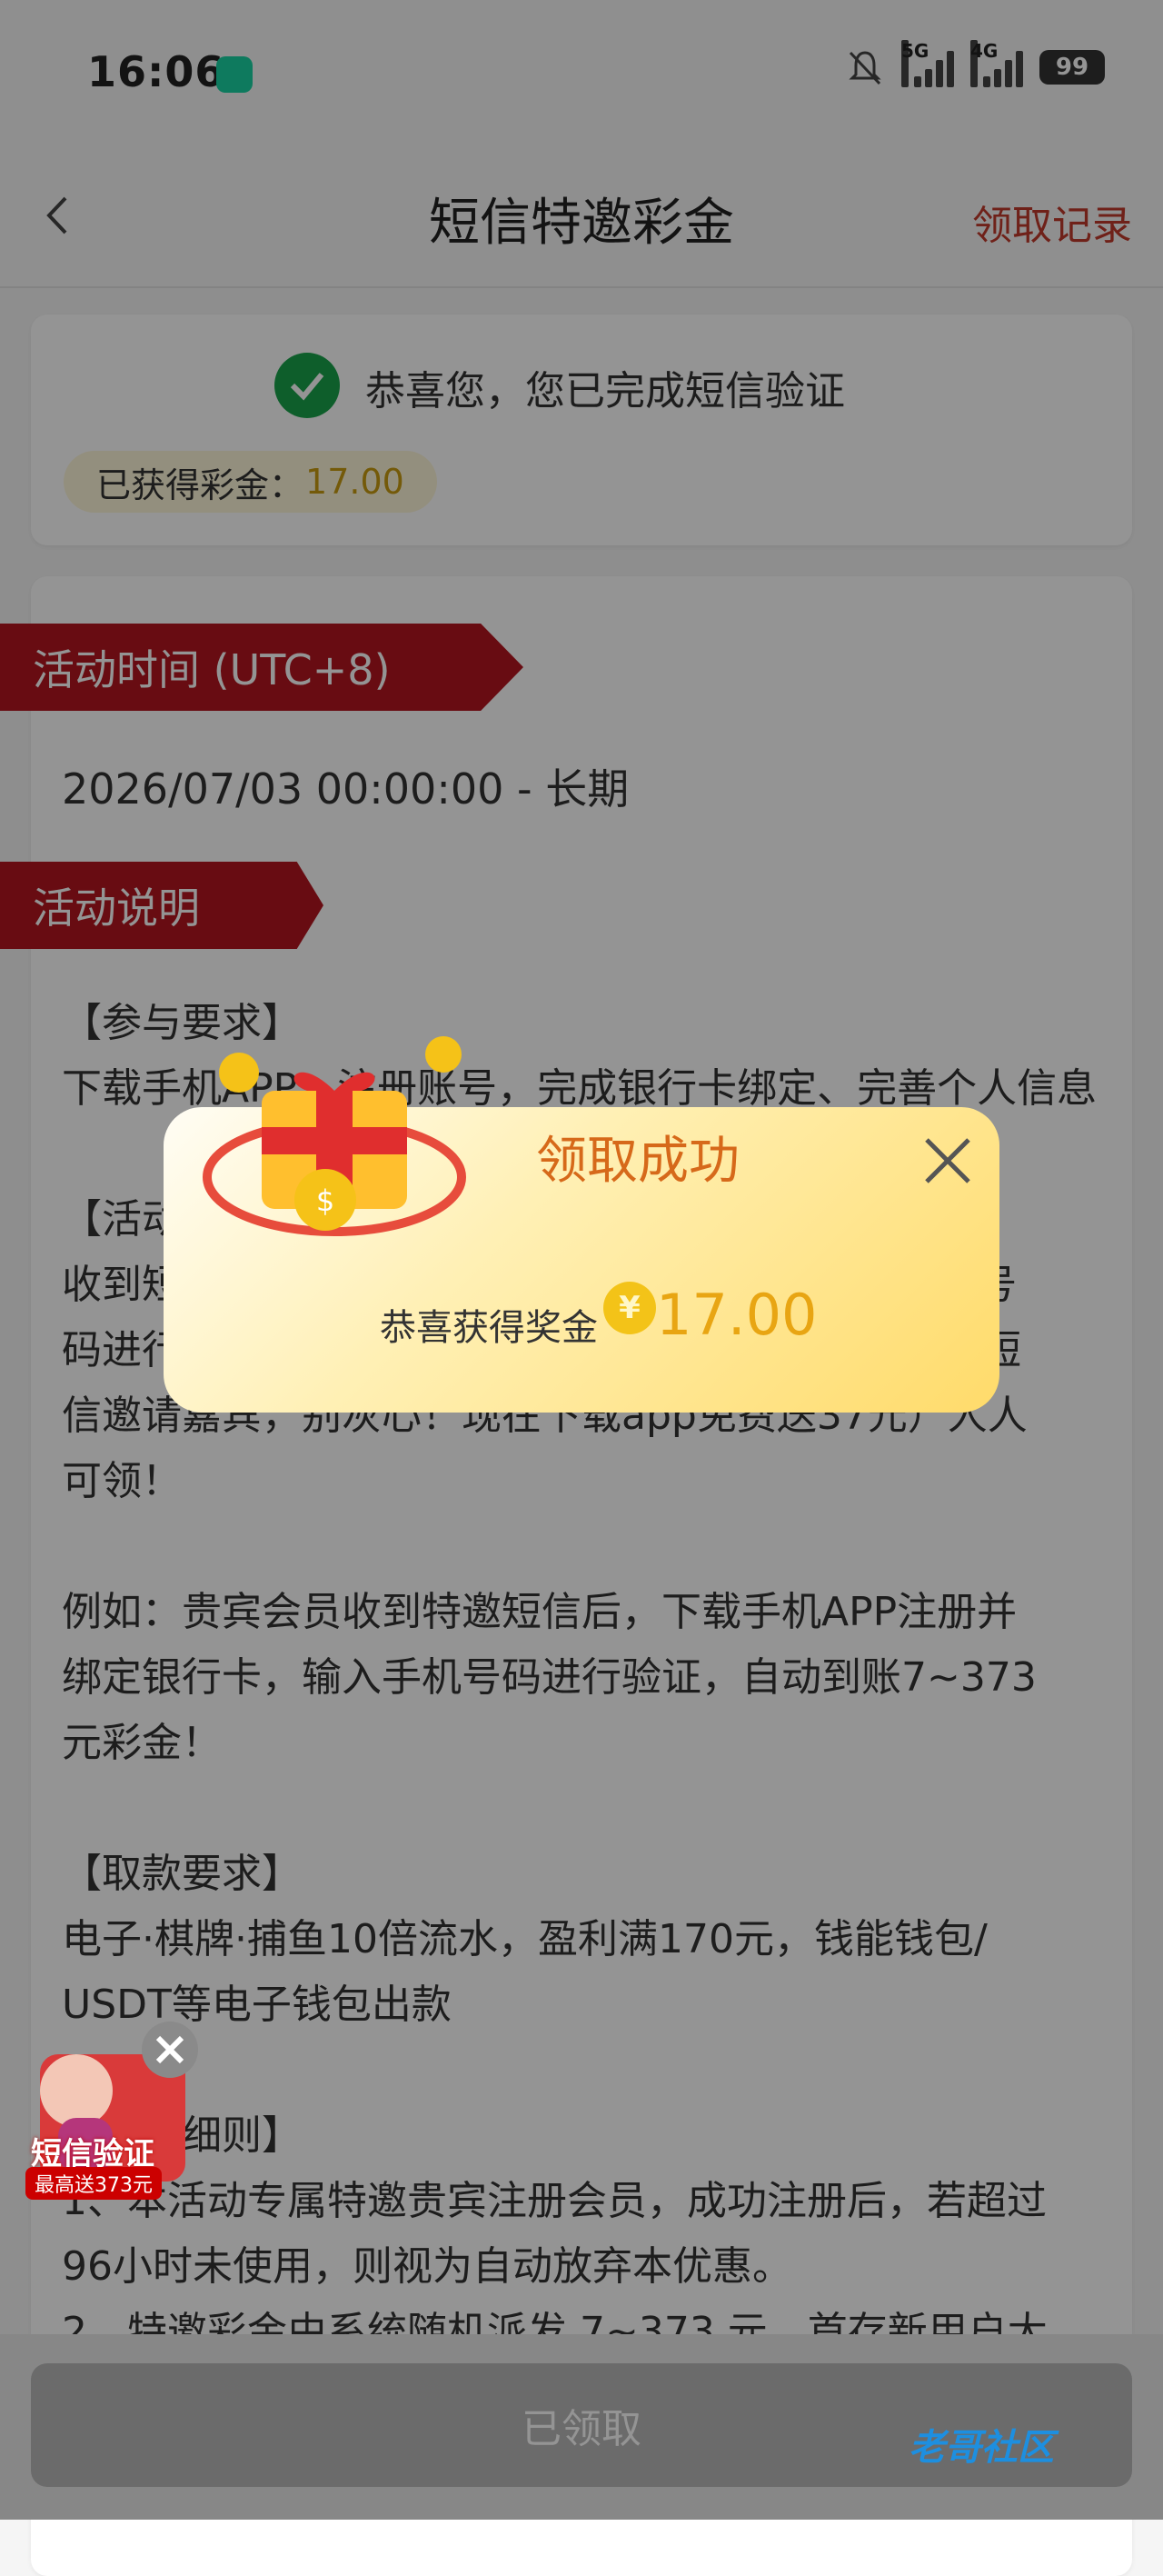  Describe the element at coordinates (489, 1328) in the screenshot. I see `popup-message: 恭喜获得奖金` at that location.